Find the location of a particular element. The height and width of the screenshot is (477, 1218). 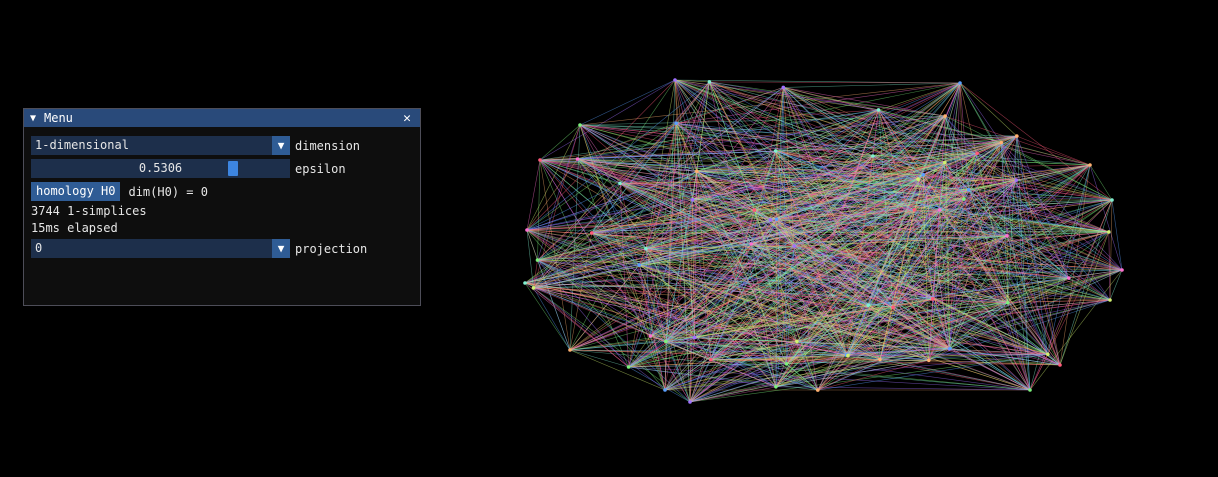

epsilon-row: 0.5306 epsilon is located at coordinates (188, 168).